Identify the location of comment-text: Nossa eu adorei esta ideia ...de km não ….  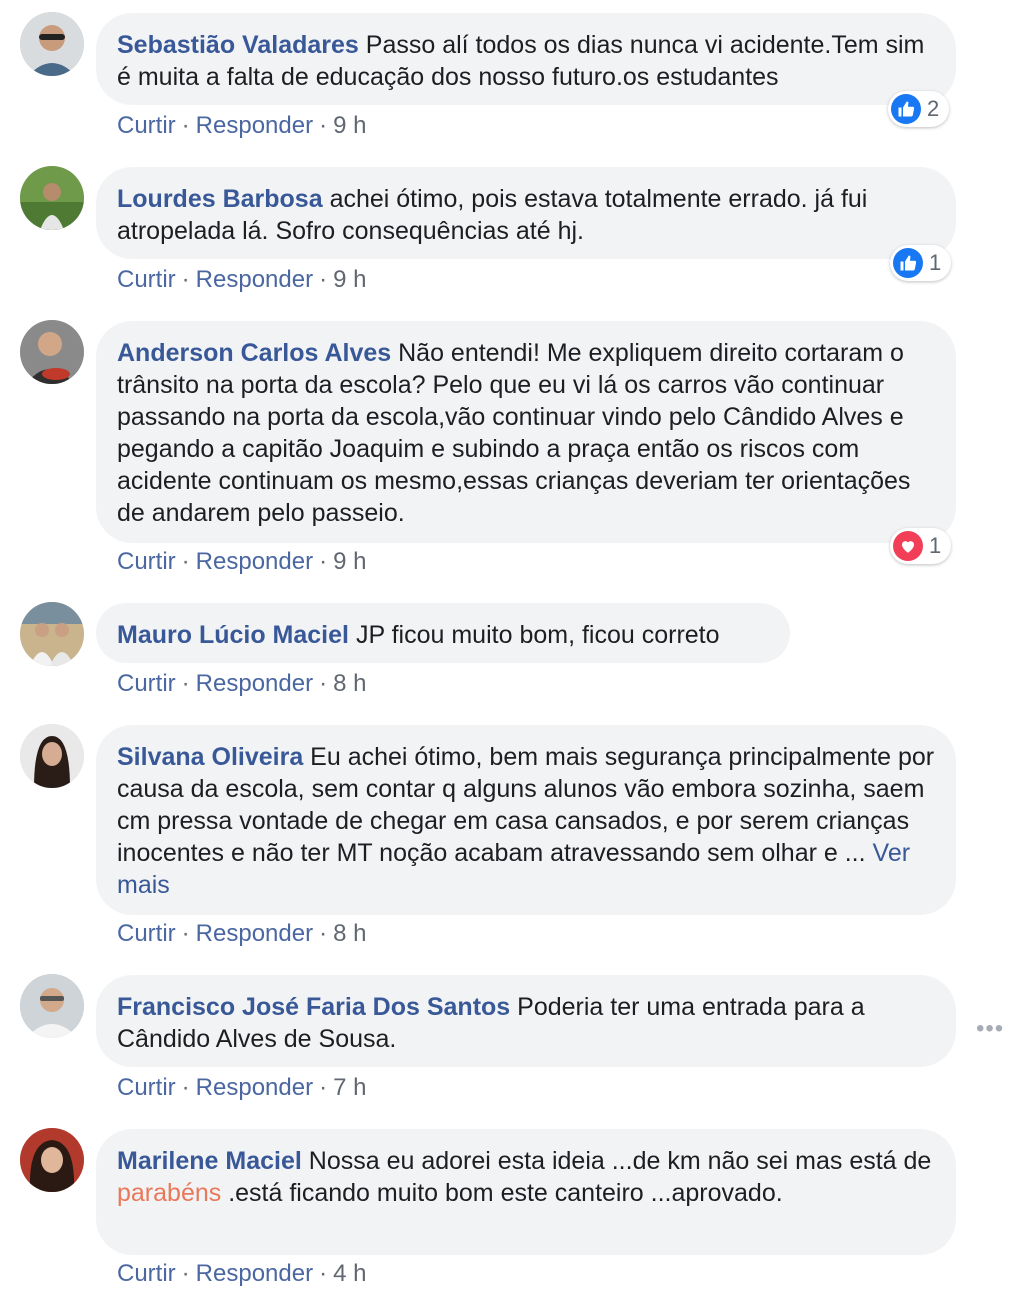
(620, 1161).